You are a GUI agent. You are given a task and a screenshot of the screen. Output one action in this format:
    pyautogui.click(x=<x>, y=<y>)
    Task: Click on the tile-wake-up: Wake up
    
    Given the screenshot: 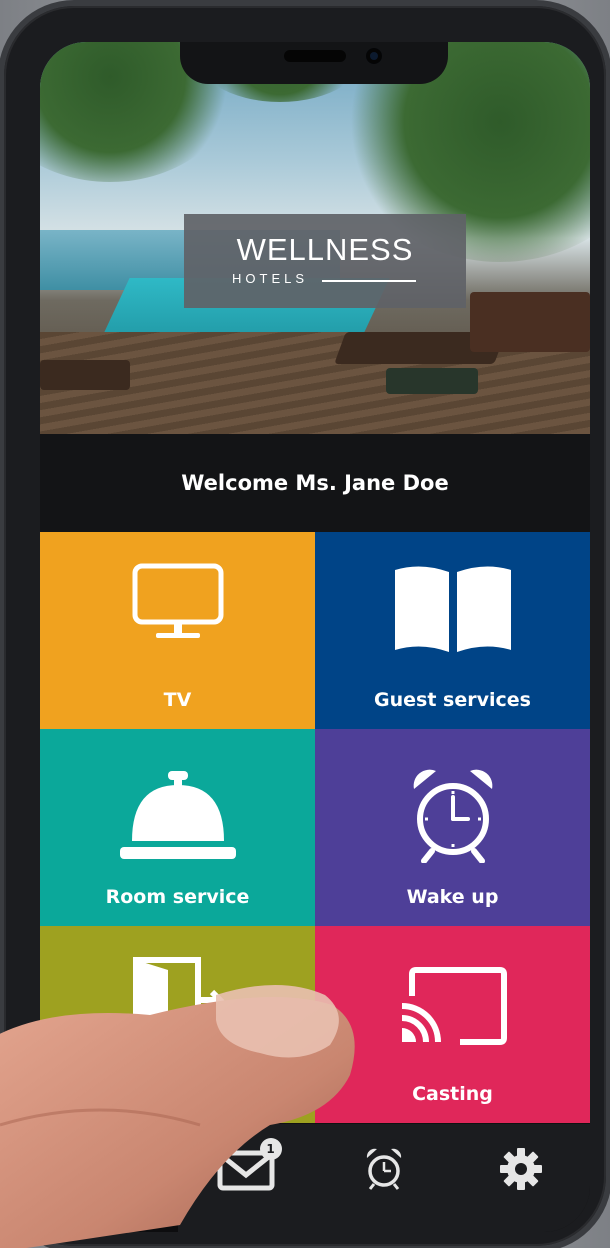 What is the action you would take?
    pyautogui.click(x=452, y=827)
    